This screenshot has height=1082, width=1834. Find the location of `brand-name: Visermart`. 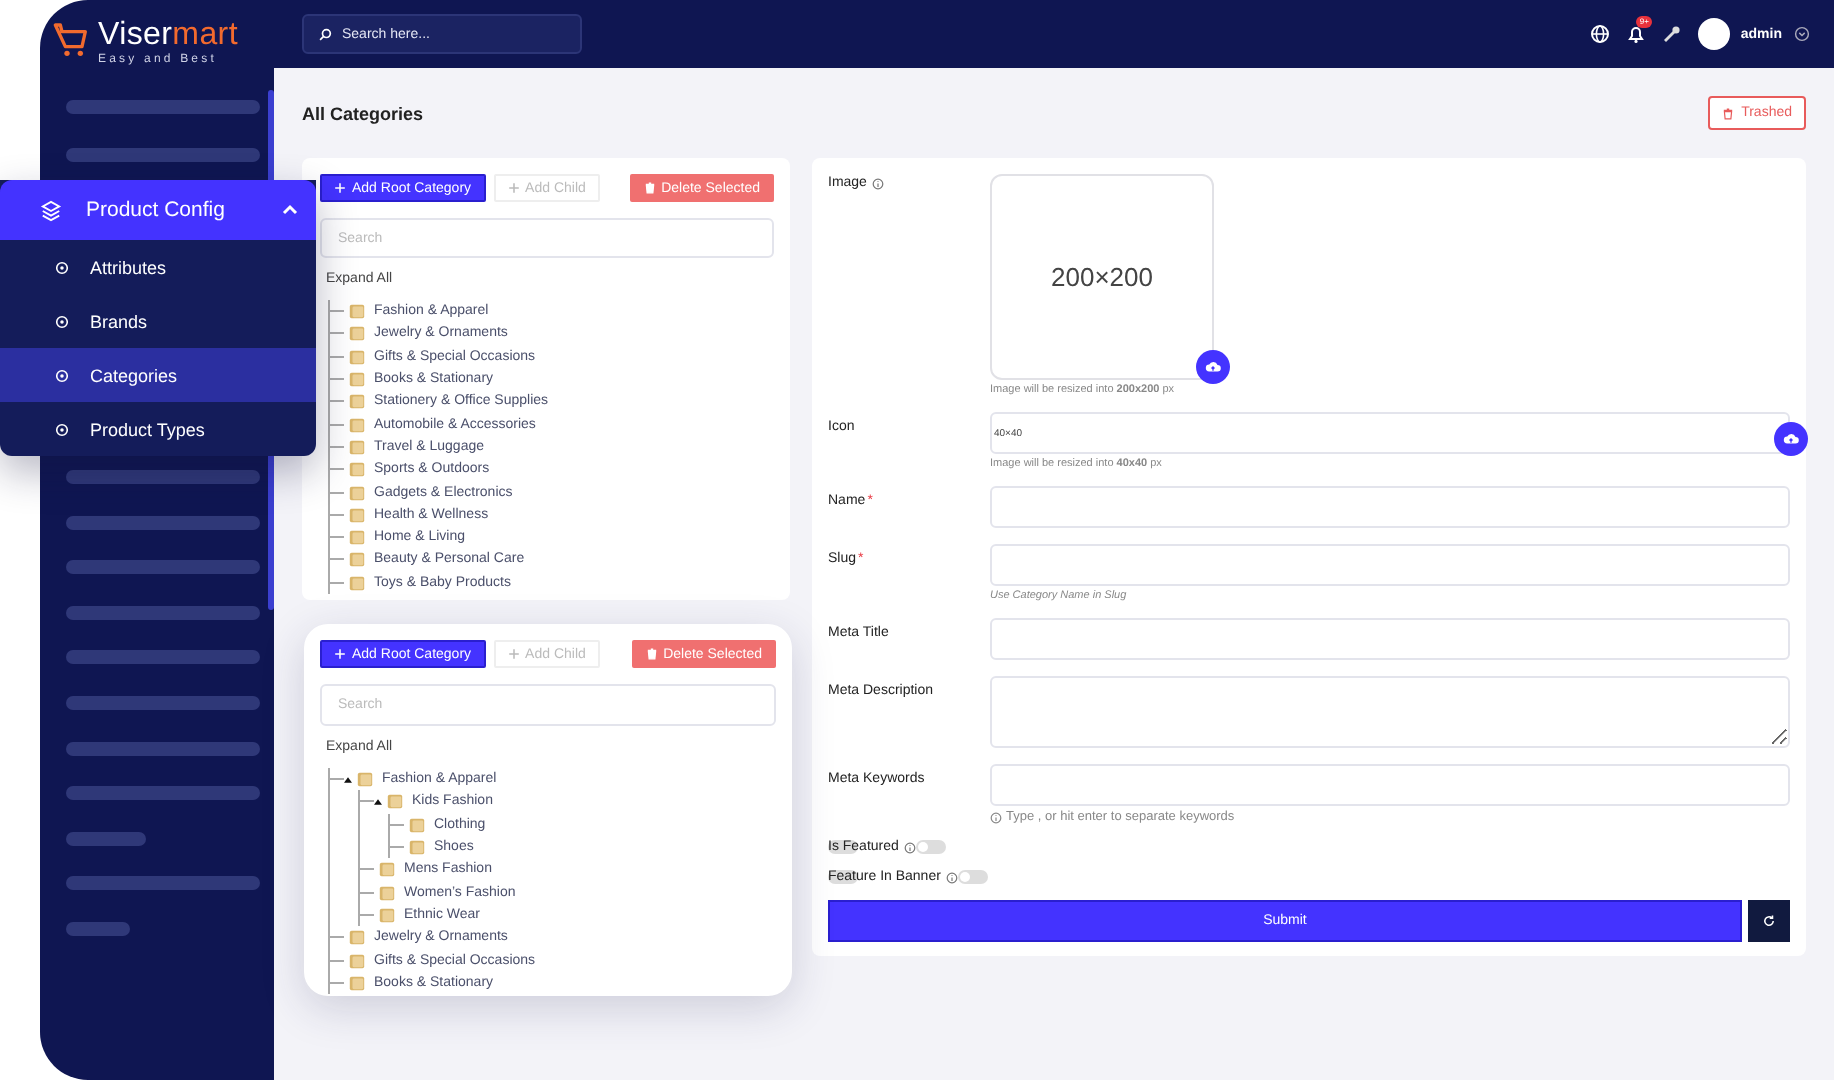

brand-name: Visermart is located at coordinates (168, 36).